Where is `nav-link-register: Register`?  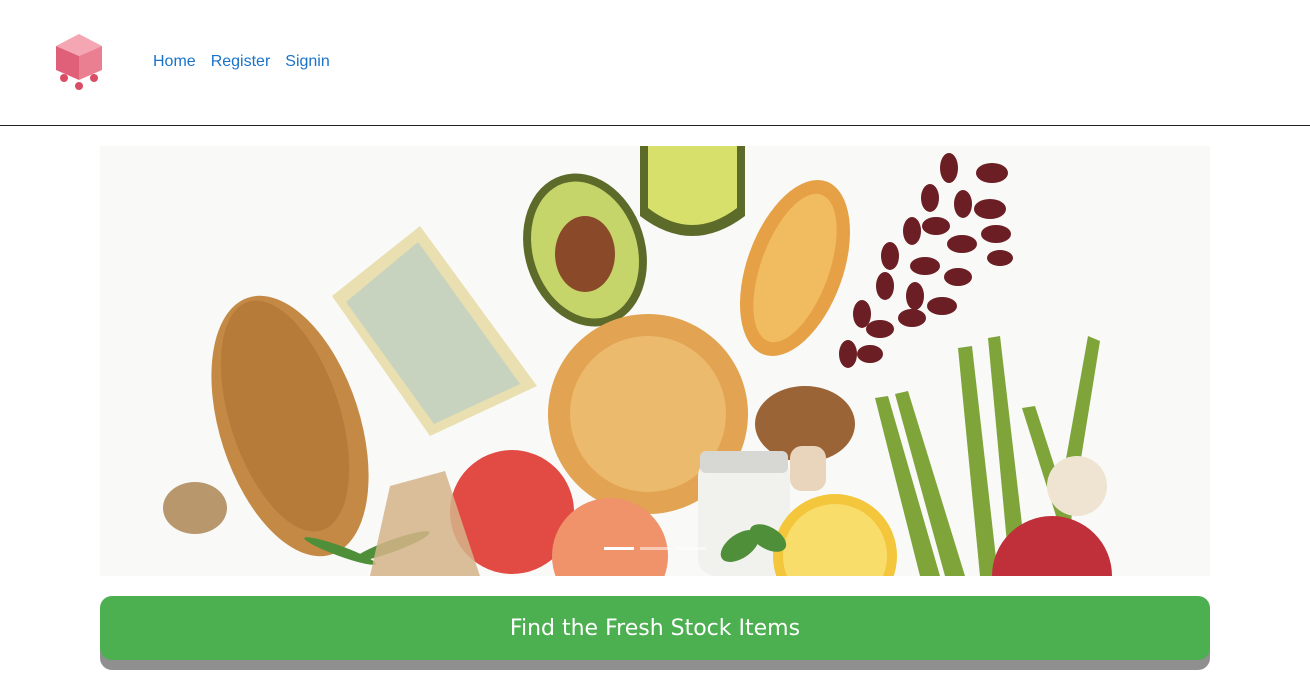 nav-link-register: Register is located at coordinates (241, 62).